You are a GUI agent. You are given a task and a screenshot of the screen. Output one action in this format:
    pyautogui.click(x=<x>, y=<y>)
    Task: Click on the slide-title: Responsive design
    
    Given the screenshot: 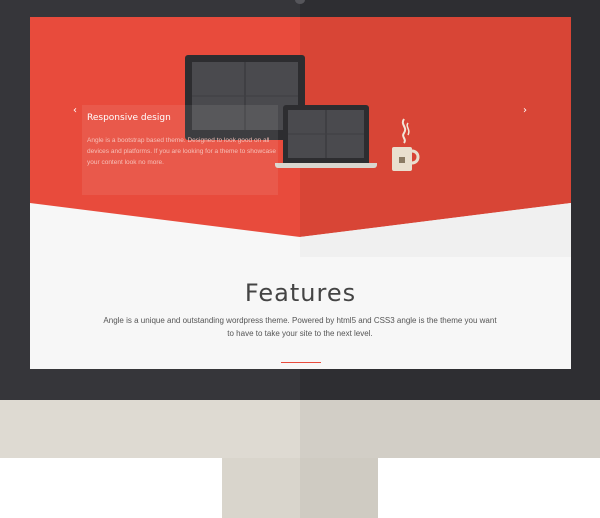 What is the action you would take?
    pyautogui.click(x=129, y=118)
    